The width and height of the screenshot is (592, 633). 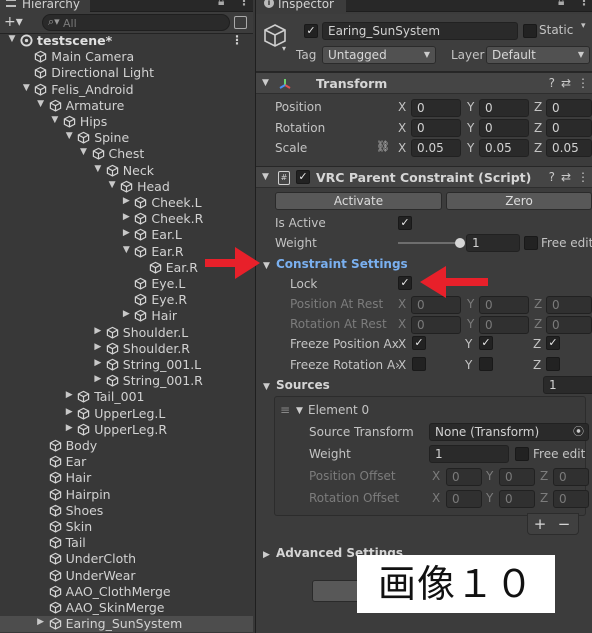 I want to click on add-object-button: +▾, so click(x=13, y=22).